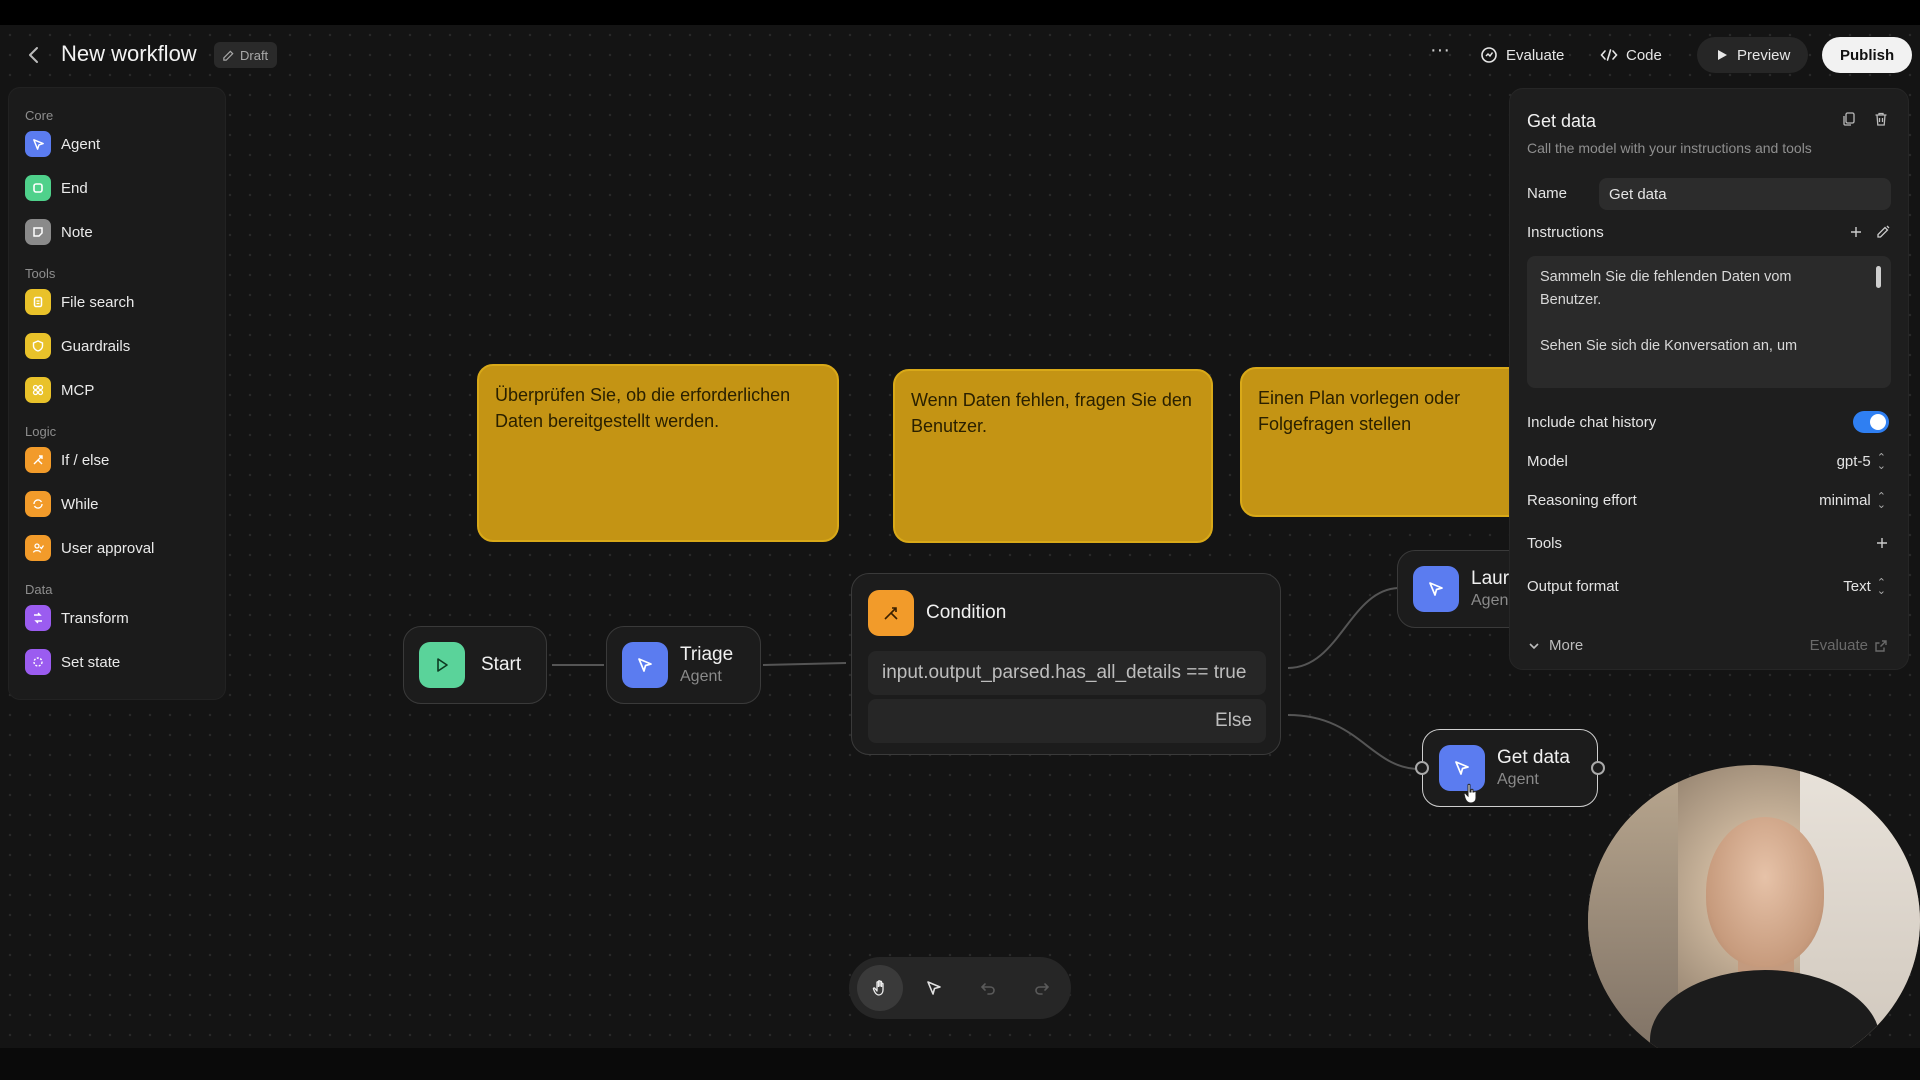  I want to click on scrollbar, so click(1878, 277).